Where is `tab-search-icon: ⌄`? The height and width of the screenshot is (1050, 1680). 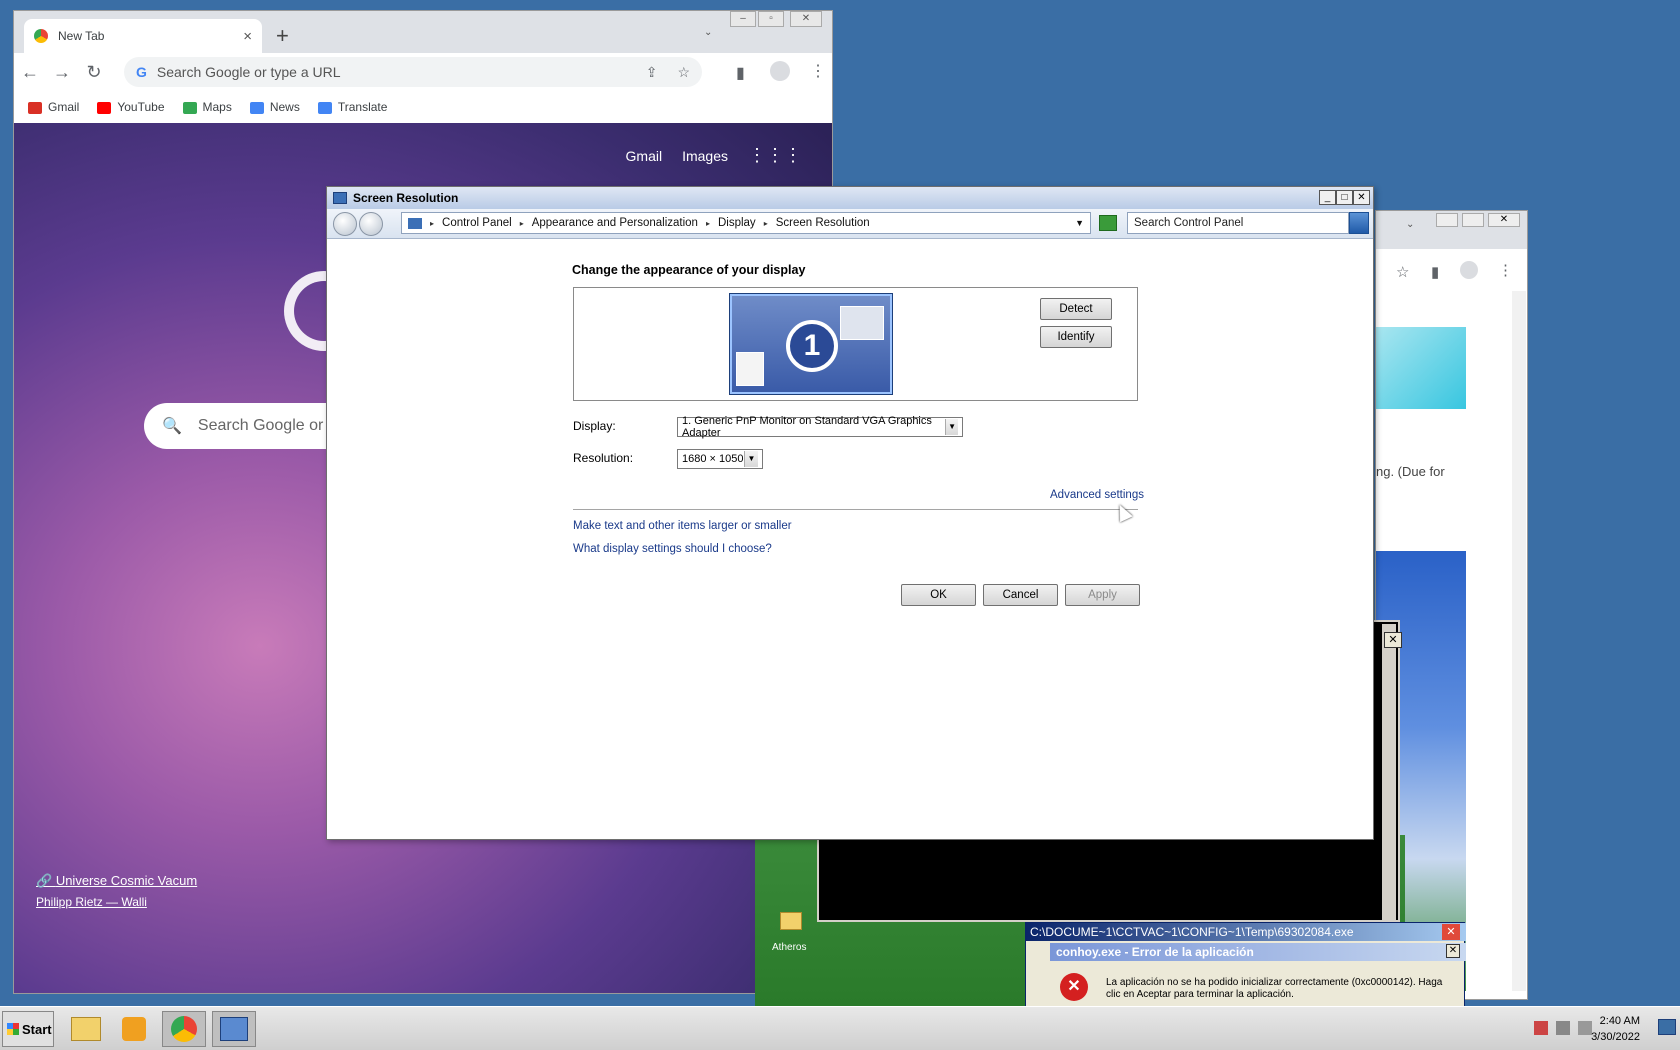 tab-search-icon: ⌄ is located at coordinates (708, 32).